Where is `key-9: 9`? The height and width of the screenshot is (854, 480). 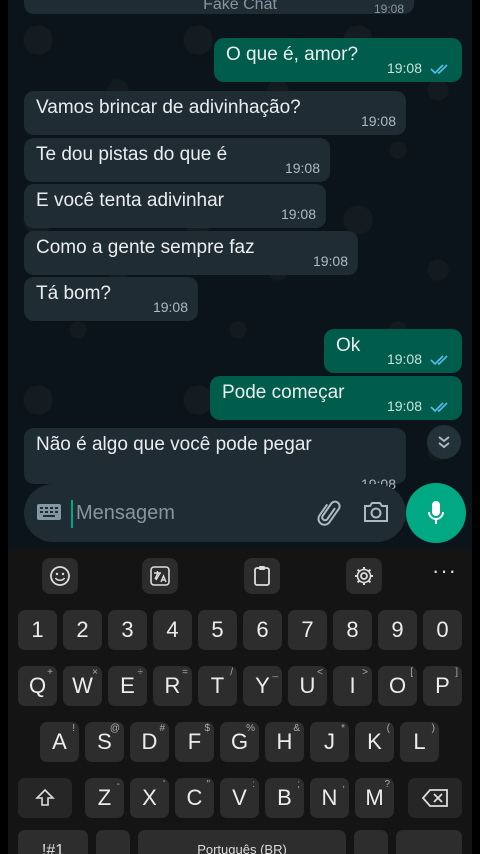
key-9: 9 is located at coordinates (397, 630).